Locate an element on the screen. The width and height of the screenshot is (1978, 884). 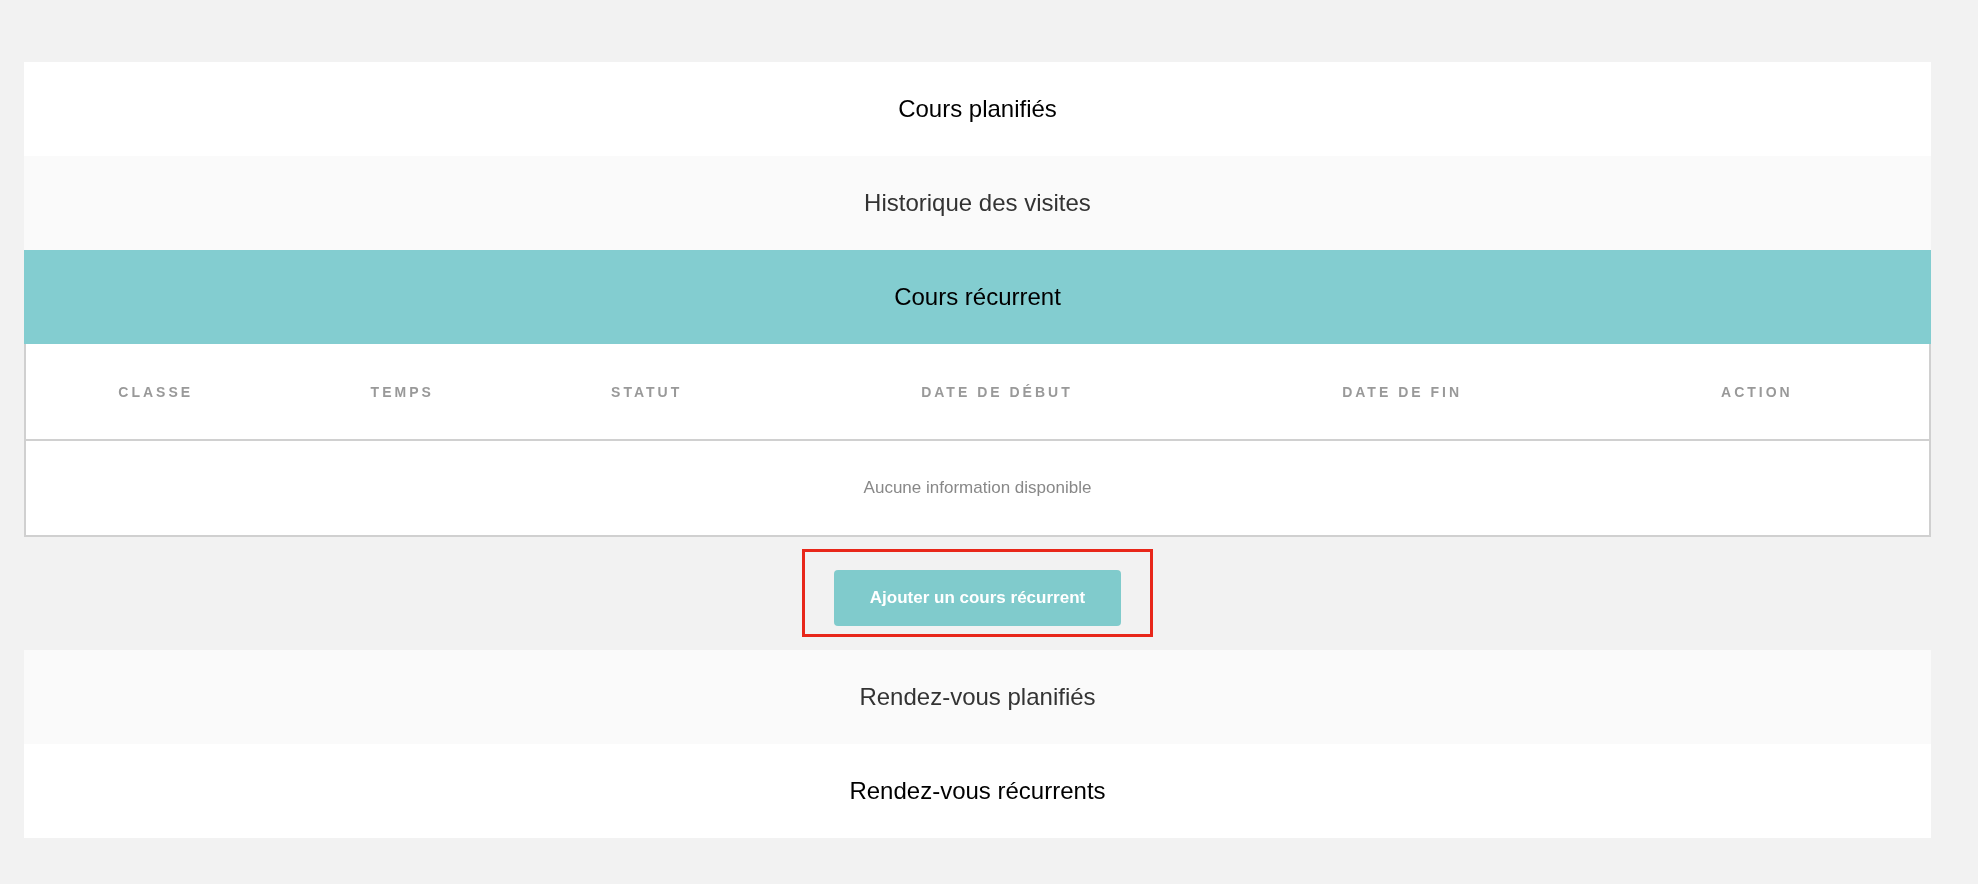
accordion-header: Cours récurrent is located at coordinates (977, 297).